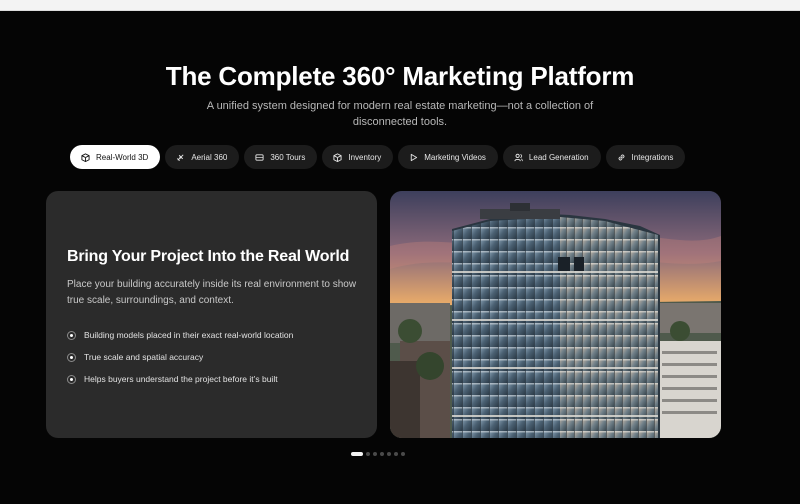 Image resolution: width=800 pixels, height=504 pixels. What do you see at coordinates (558, 157) in the screenshot?
I see `tab-label: Lead Generation` at bounding box center [558, 157].